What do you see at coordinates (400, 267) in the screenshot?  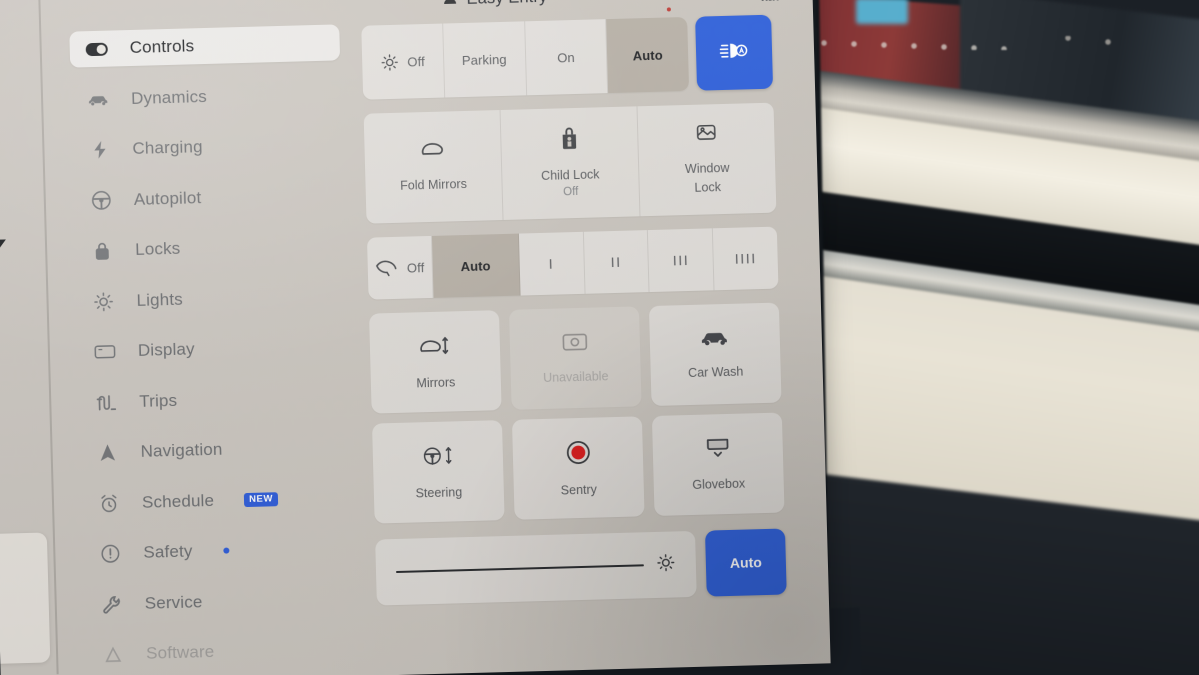 I see `wiper-option-off: Off` at bounding box center [400, 267].